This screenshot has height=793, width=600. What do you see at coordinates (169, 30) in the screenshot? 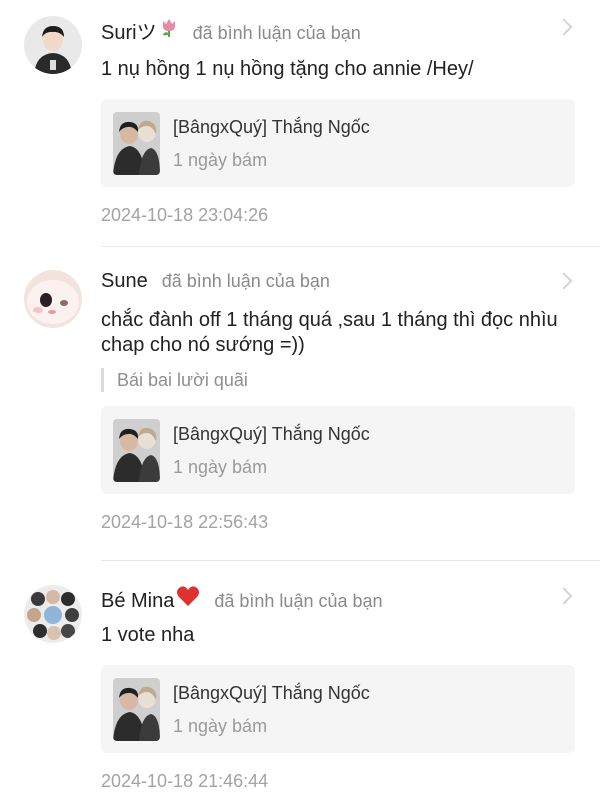
I see `tulip-emoji` at bounding box center [169, 30].